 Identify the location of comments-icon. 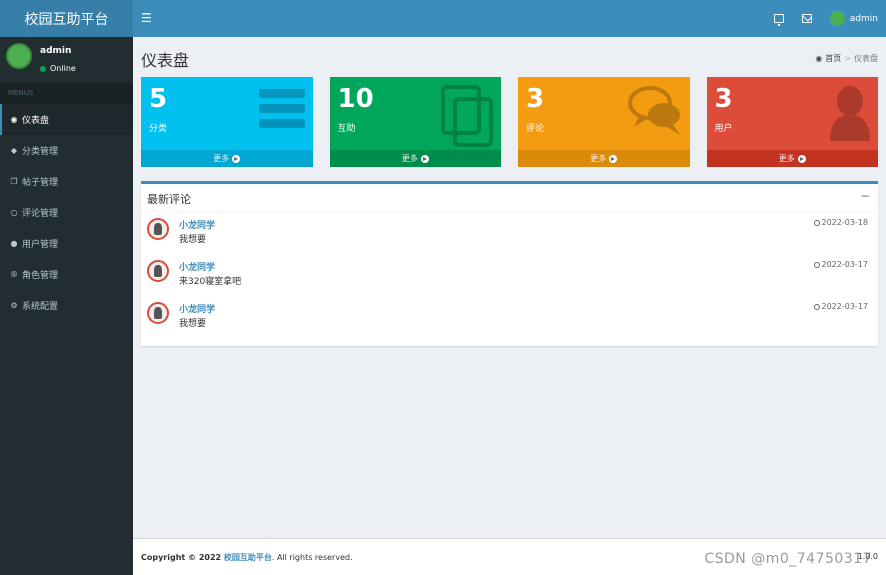
(653, 110).